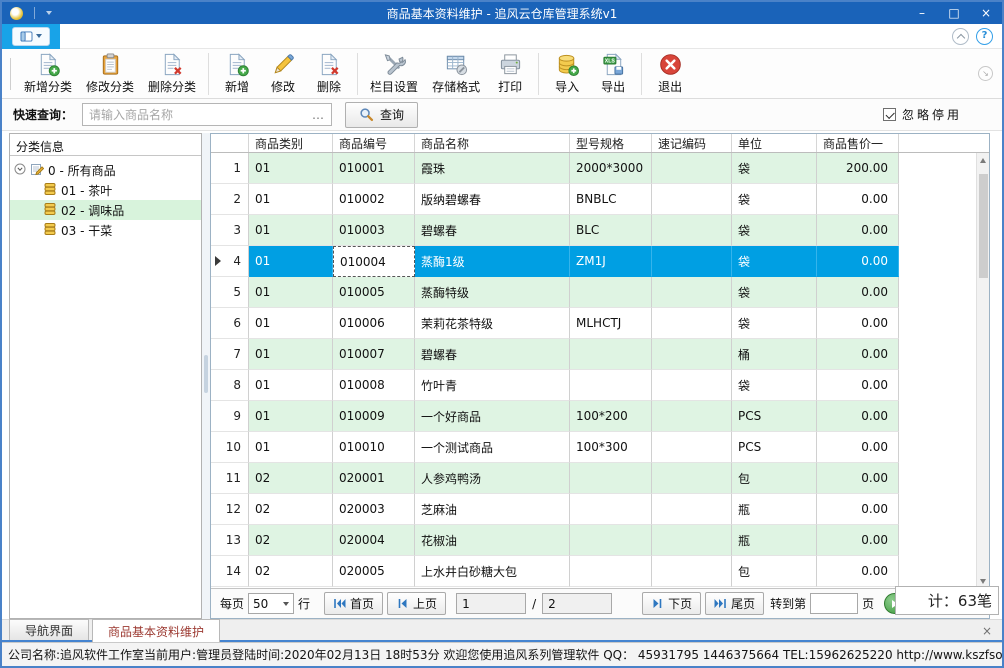 Image resolution: width=1004 pixels, height=668 pixels. I want to click on cell: 蒸酶特级, so click(492, 292).